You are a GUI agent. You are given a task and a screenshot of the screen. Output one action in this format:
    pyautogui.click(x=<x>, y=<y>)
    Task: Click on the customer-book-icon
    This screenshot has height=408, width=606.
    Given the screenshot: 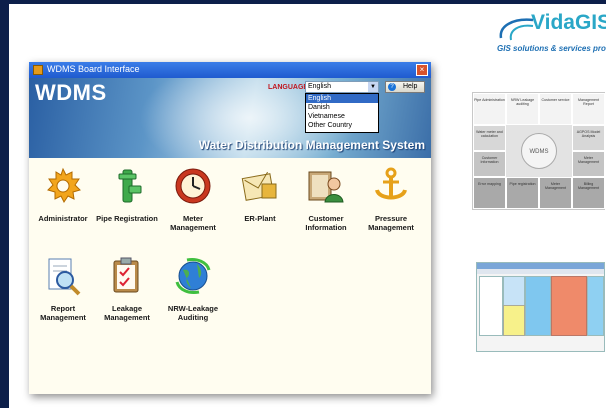 What is the action you would take?
    pyautogui.click(x=326, y=187)
    